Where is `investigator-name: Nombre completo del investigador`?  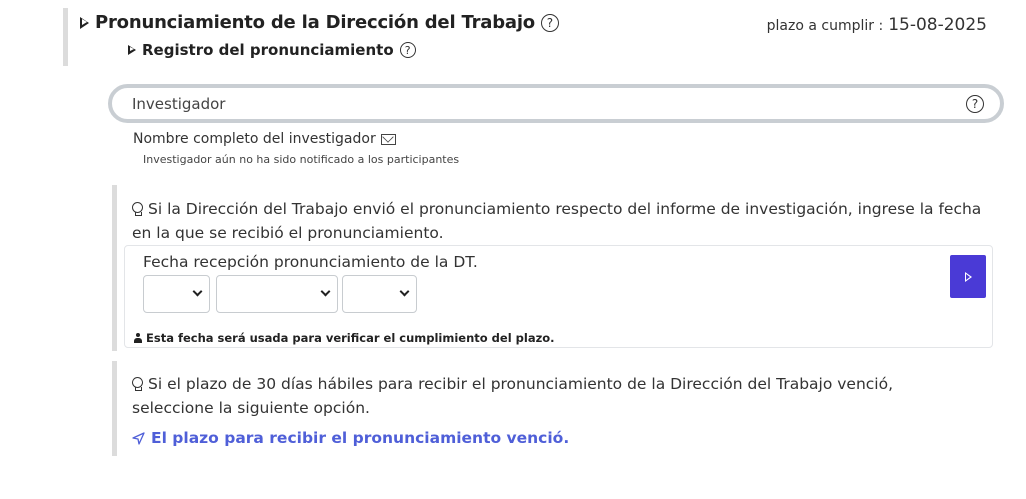 investigator-name: Nombre completo del investigador is located at coordinates (264, 139).